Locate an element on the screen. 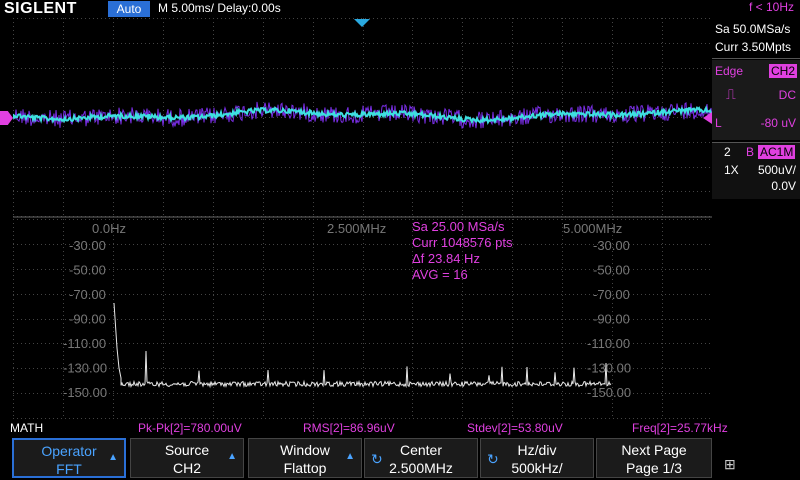  softkey-value: 2.500MHz is located at coordinates (421, 468).